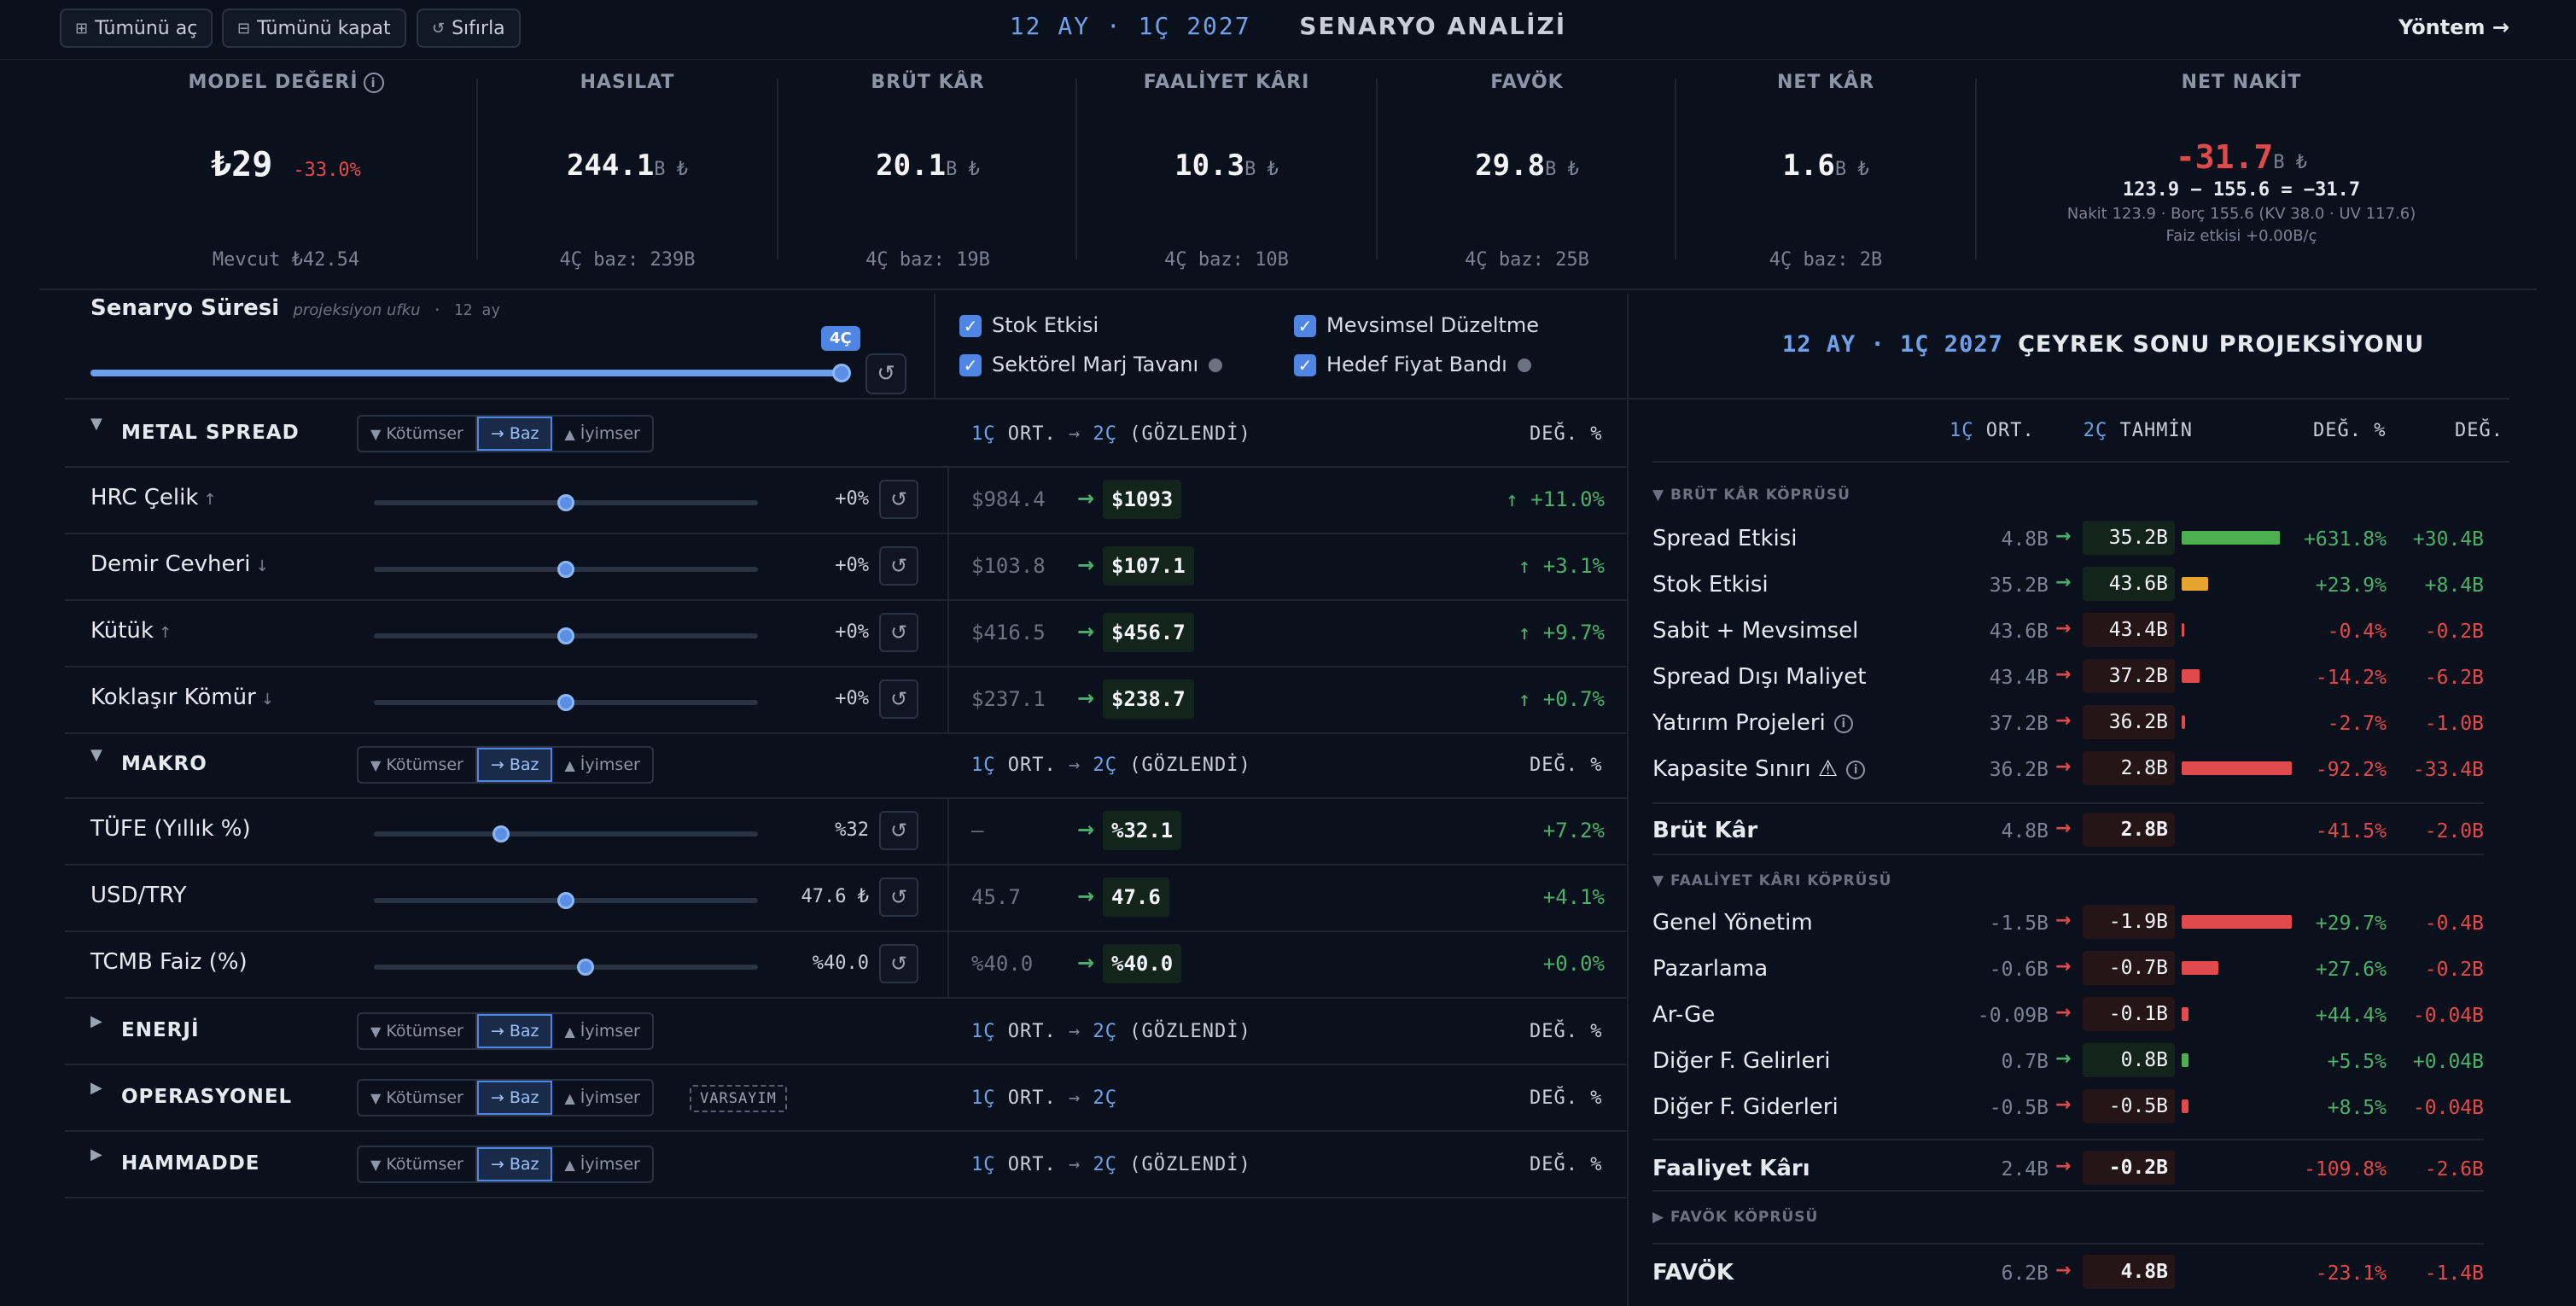  What do you see at coordinates (190, 1163) in the screenshot?
I see `section-title-raw: HAMMADDE` at bounding box center [190, 1163].